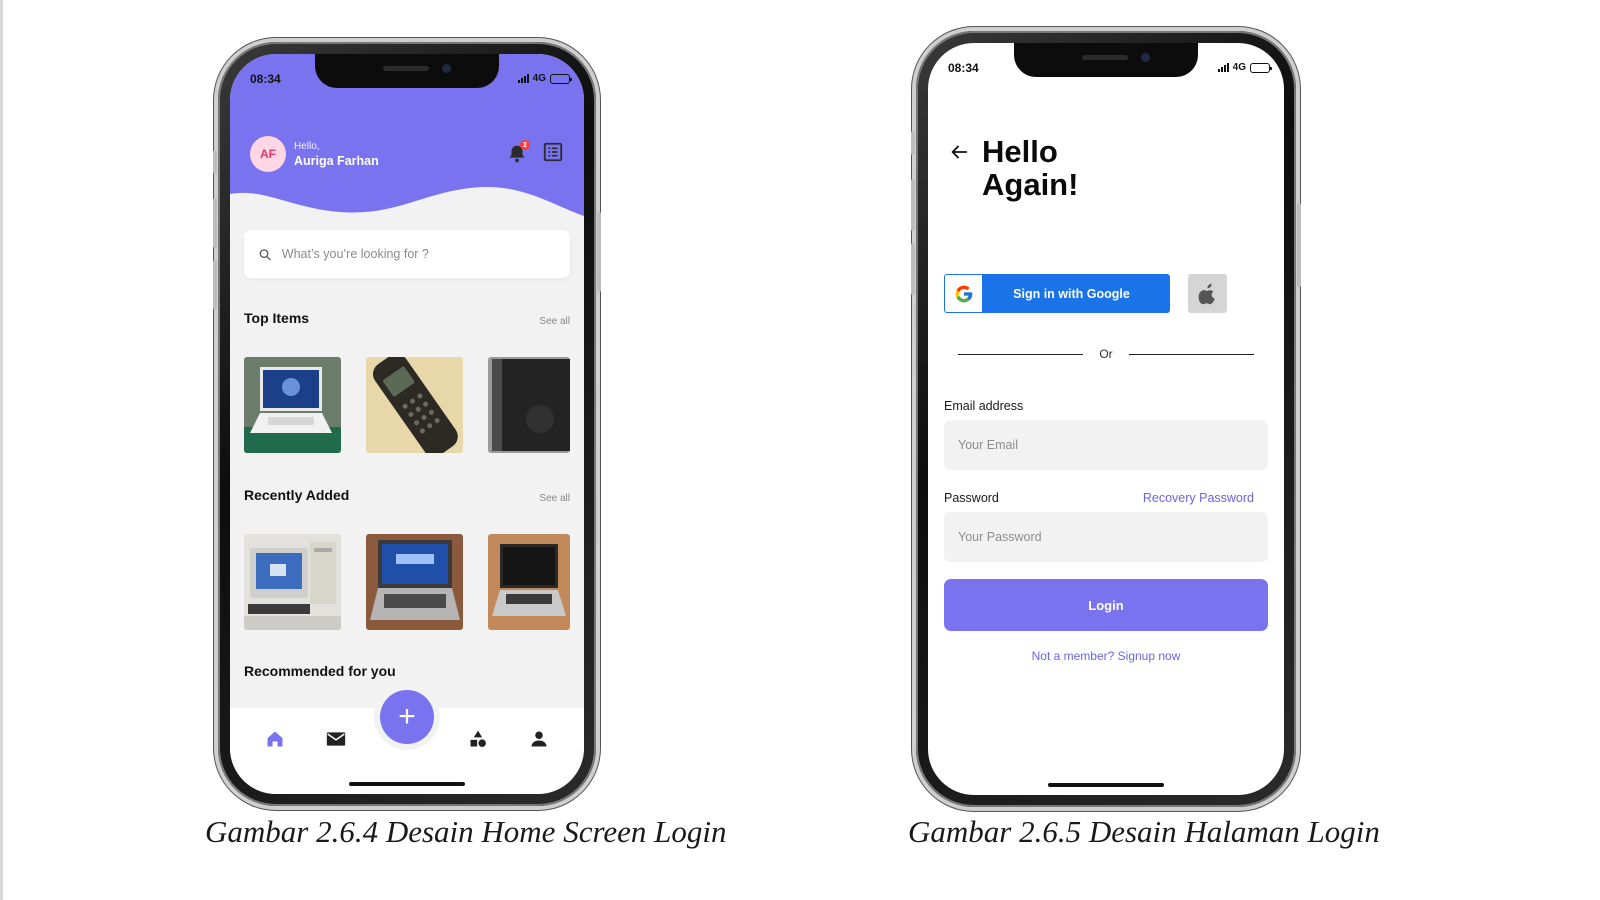 Image resolution: width=1600 pixels, height=900 pixels. Describe the element at coordinates (268, 154) in the screenshot. I see `avatar: AF` at that location.